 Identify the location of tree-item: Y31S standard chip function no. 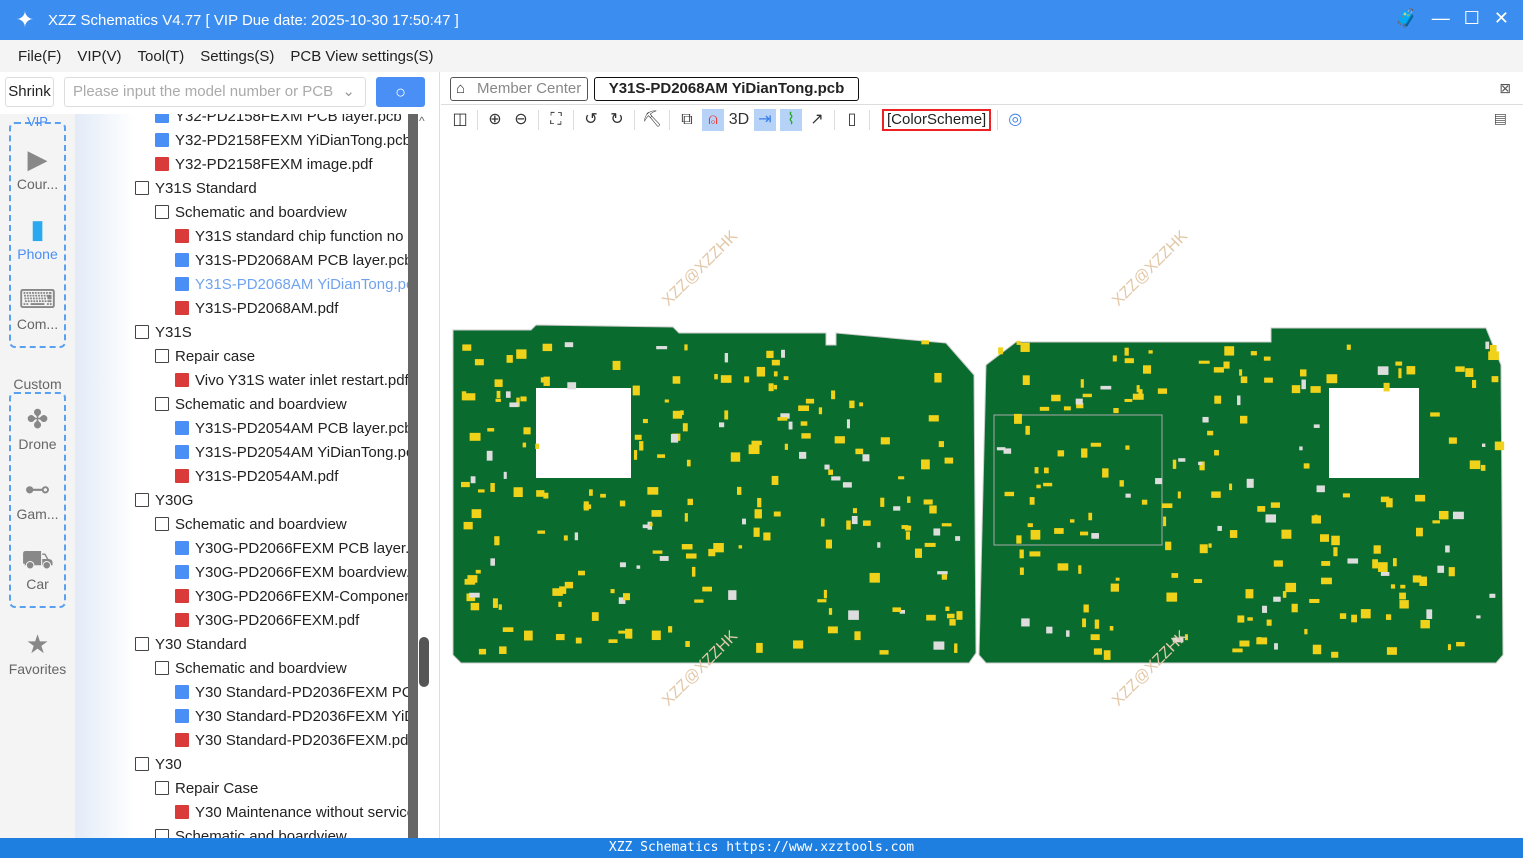
(289, 237).